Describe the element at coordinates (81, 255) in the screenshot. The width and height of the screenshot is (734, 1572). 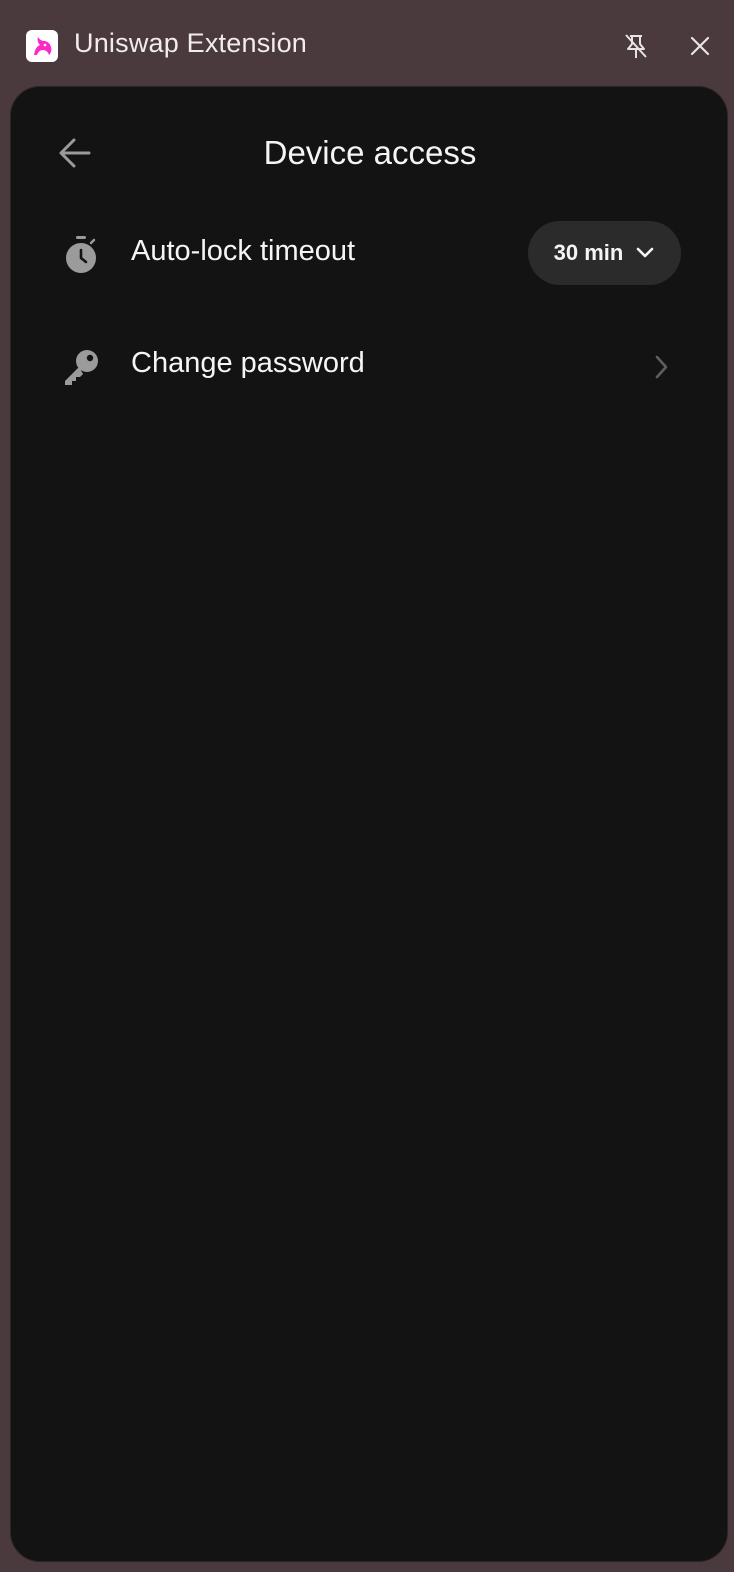
I see `stopwatch-icon` at that location.